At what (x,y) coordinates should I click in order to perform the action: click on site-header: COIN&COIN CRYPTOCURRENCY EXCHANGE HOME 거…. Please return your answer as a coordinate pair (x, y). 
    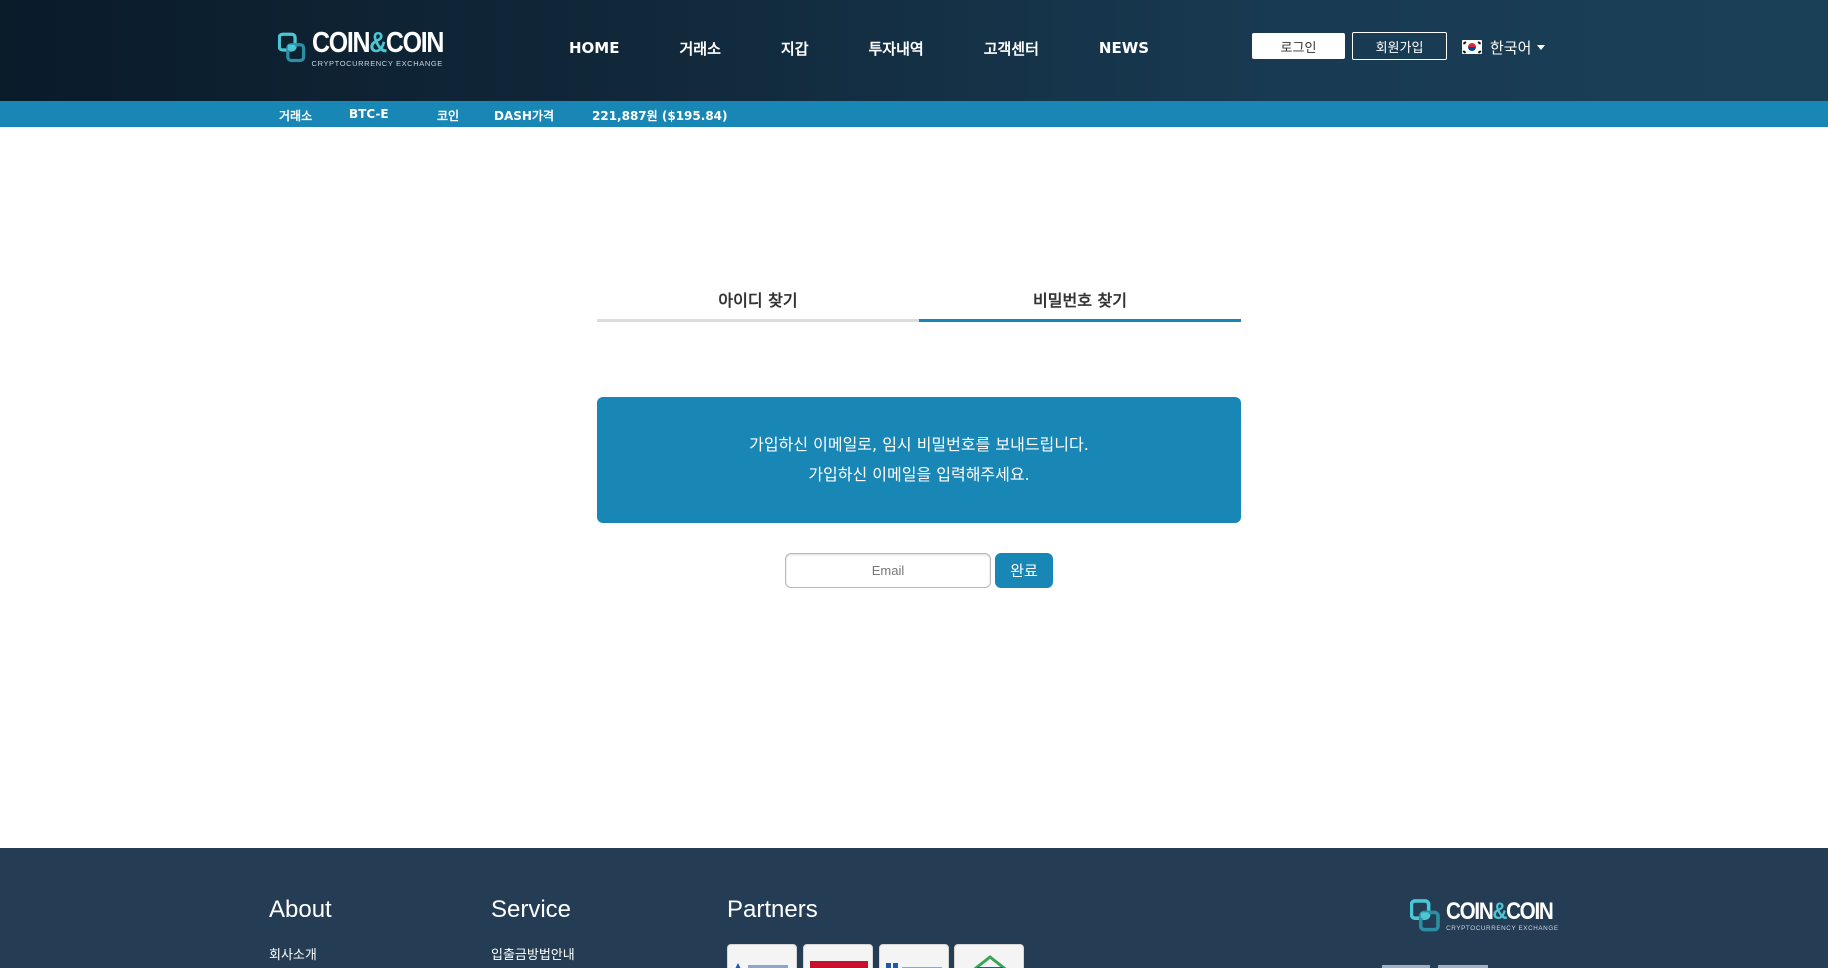
    Looking at the image, I should click on (914, 50).